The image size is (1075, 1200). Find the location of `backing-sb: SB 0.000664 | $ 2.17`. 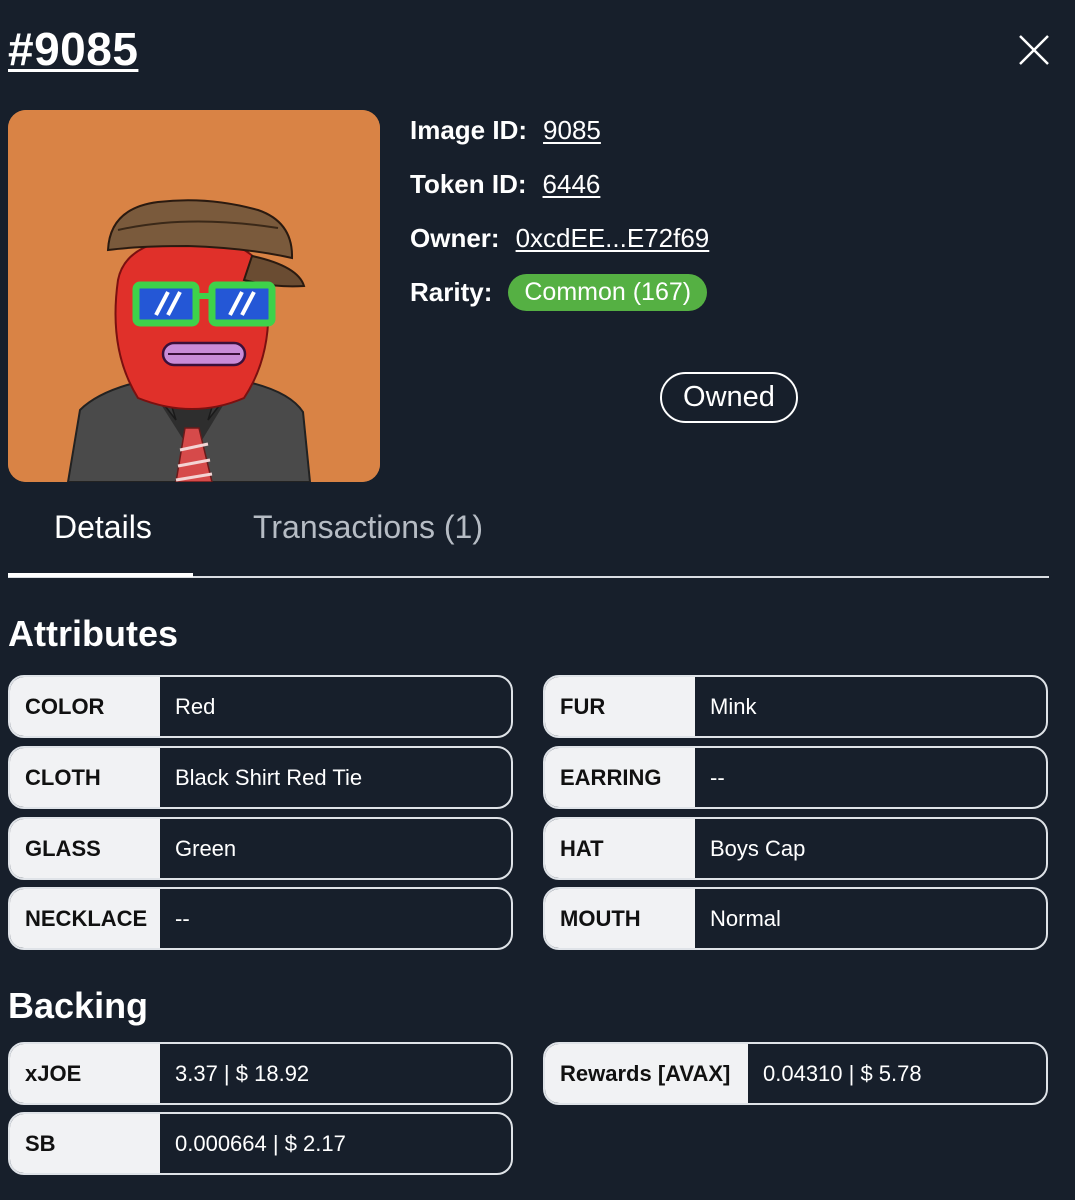

backing-sb: SB 0.000664 | $ 2.17 is located at coordinates (260, 1143).